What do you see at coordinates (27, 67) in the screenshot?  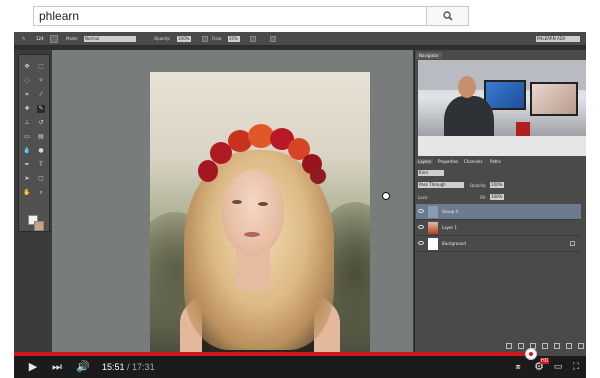 I see `move-tool-icon: ✥` at bounding box center [27, 67].